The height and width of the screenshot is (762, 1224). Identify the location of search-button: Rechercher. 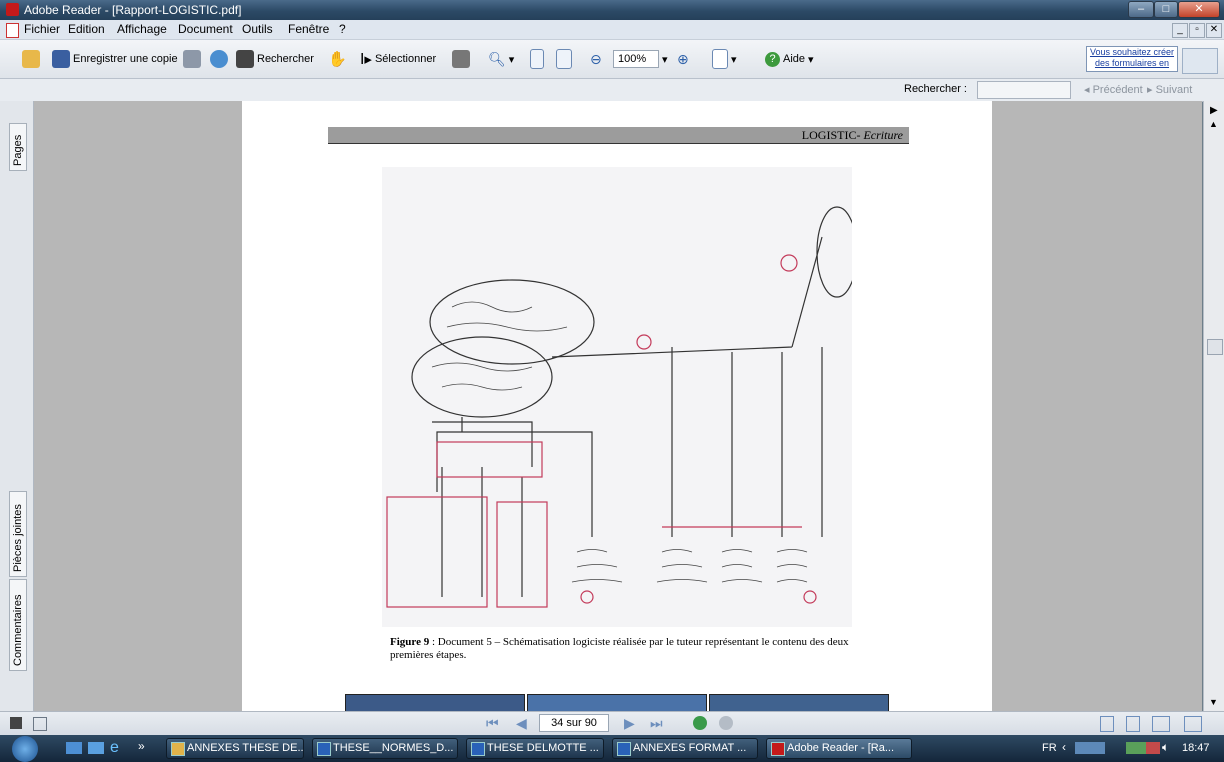
(275, 59).